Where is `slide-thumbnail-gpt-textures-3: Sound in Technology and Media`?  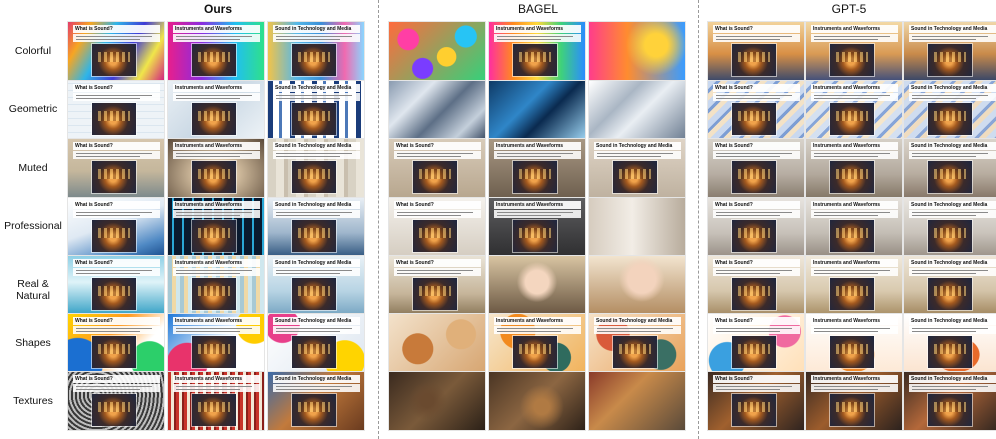
slide-thumbnail-gpt-textures-3: Sound in Technology and Media is located at coordinates (950, 401).